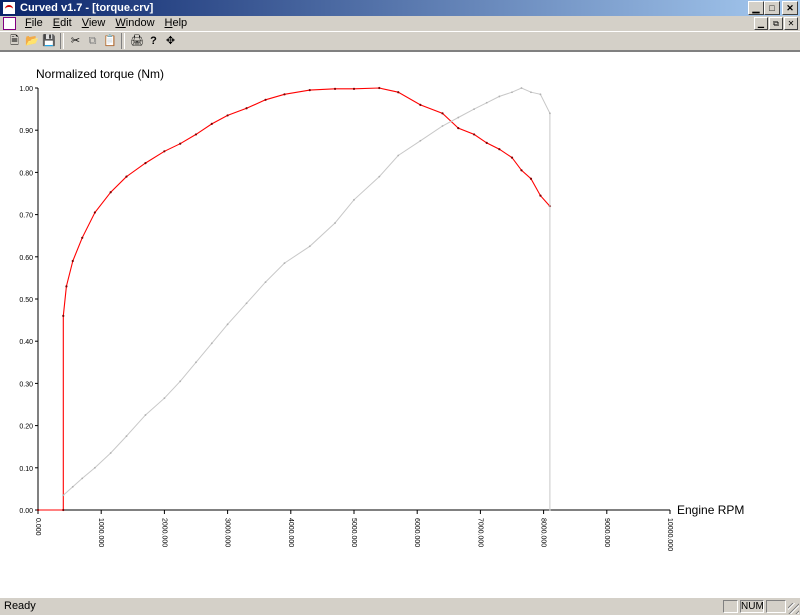  What do you see at coordinates (26, 131) in the screenshot?
I see `y-tick-label: 0.90` at bounding box center [26, 131].